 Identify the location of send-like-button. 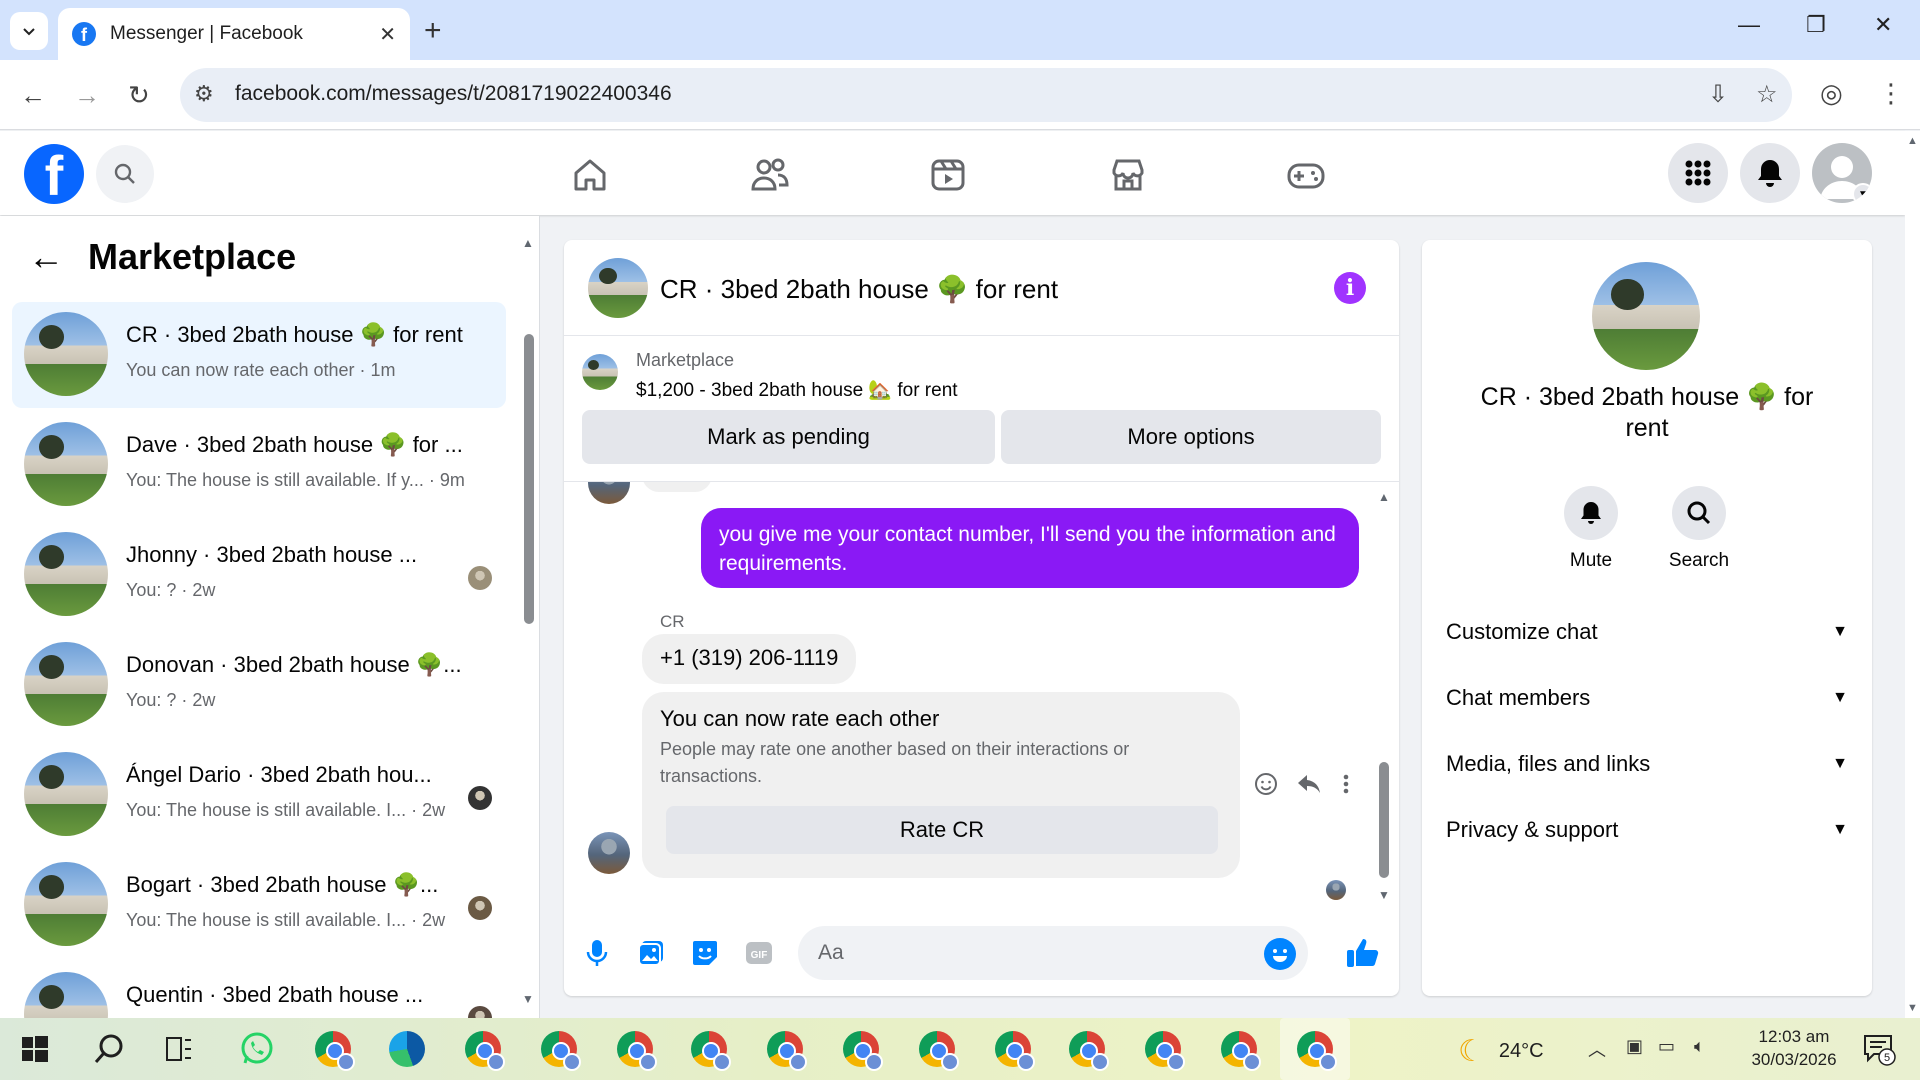
(1363, 953).